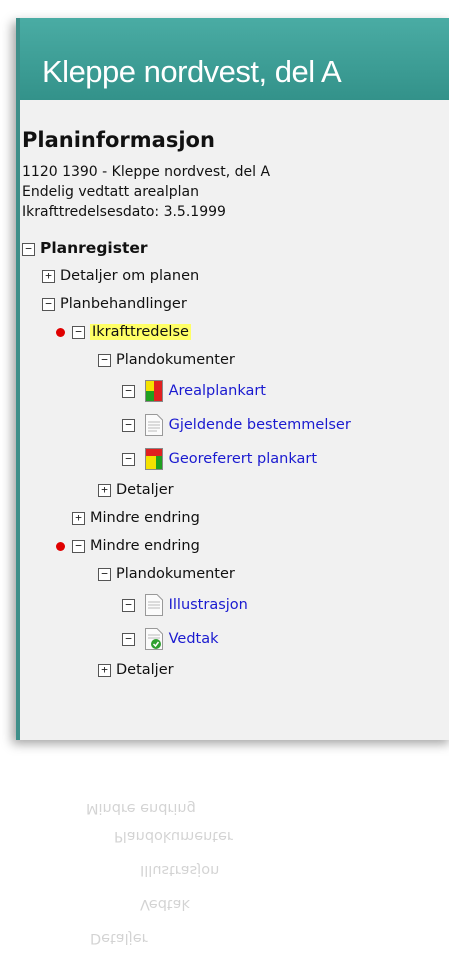  I want to click on tree-node-gjeldende-bestemmelser: − Gjeldende bestemmelser, so click(235, 425).